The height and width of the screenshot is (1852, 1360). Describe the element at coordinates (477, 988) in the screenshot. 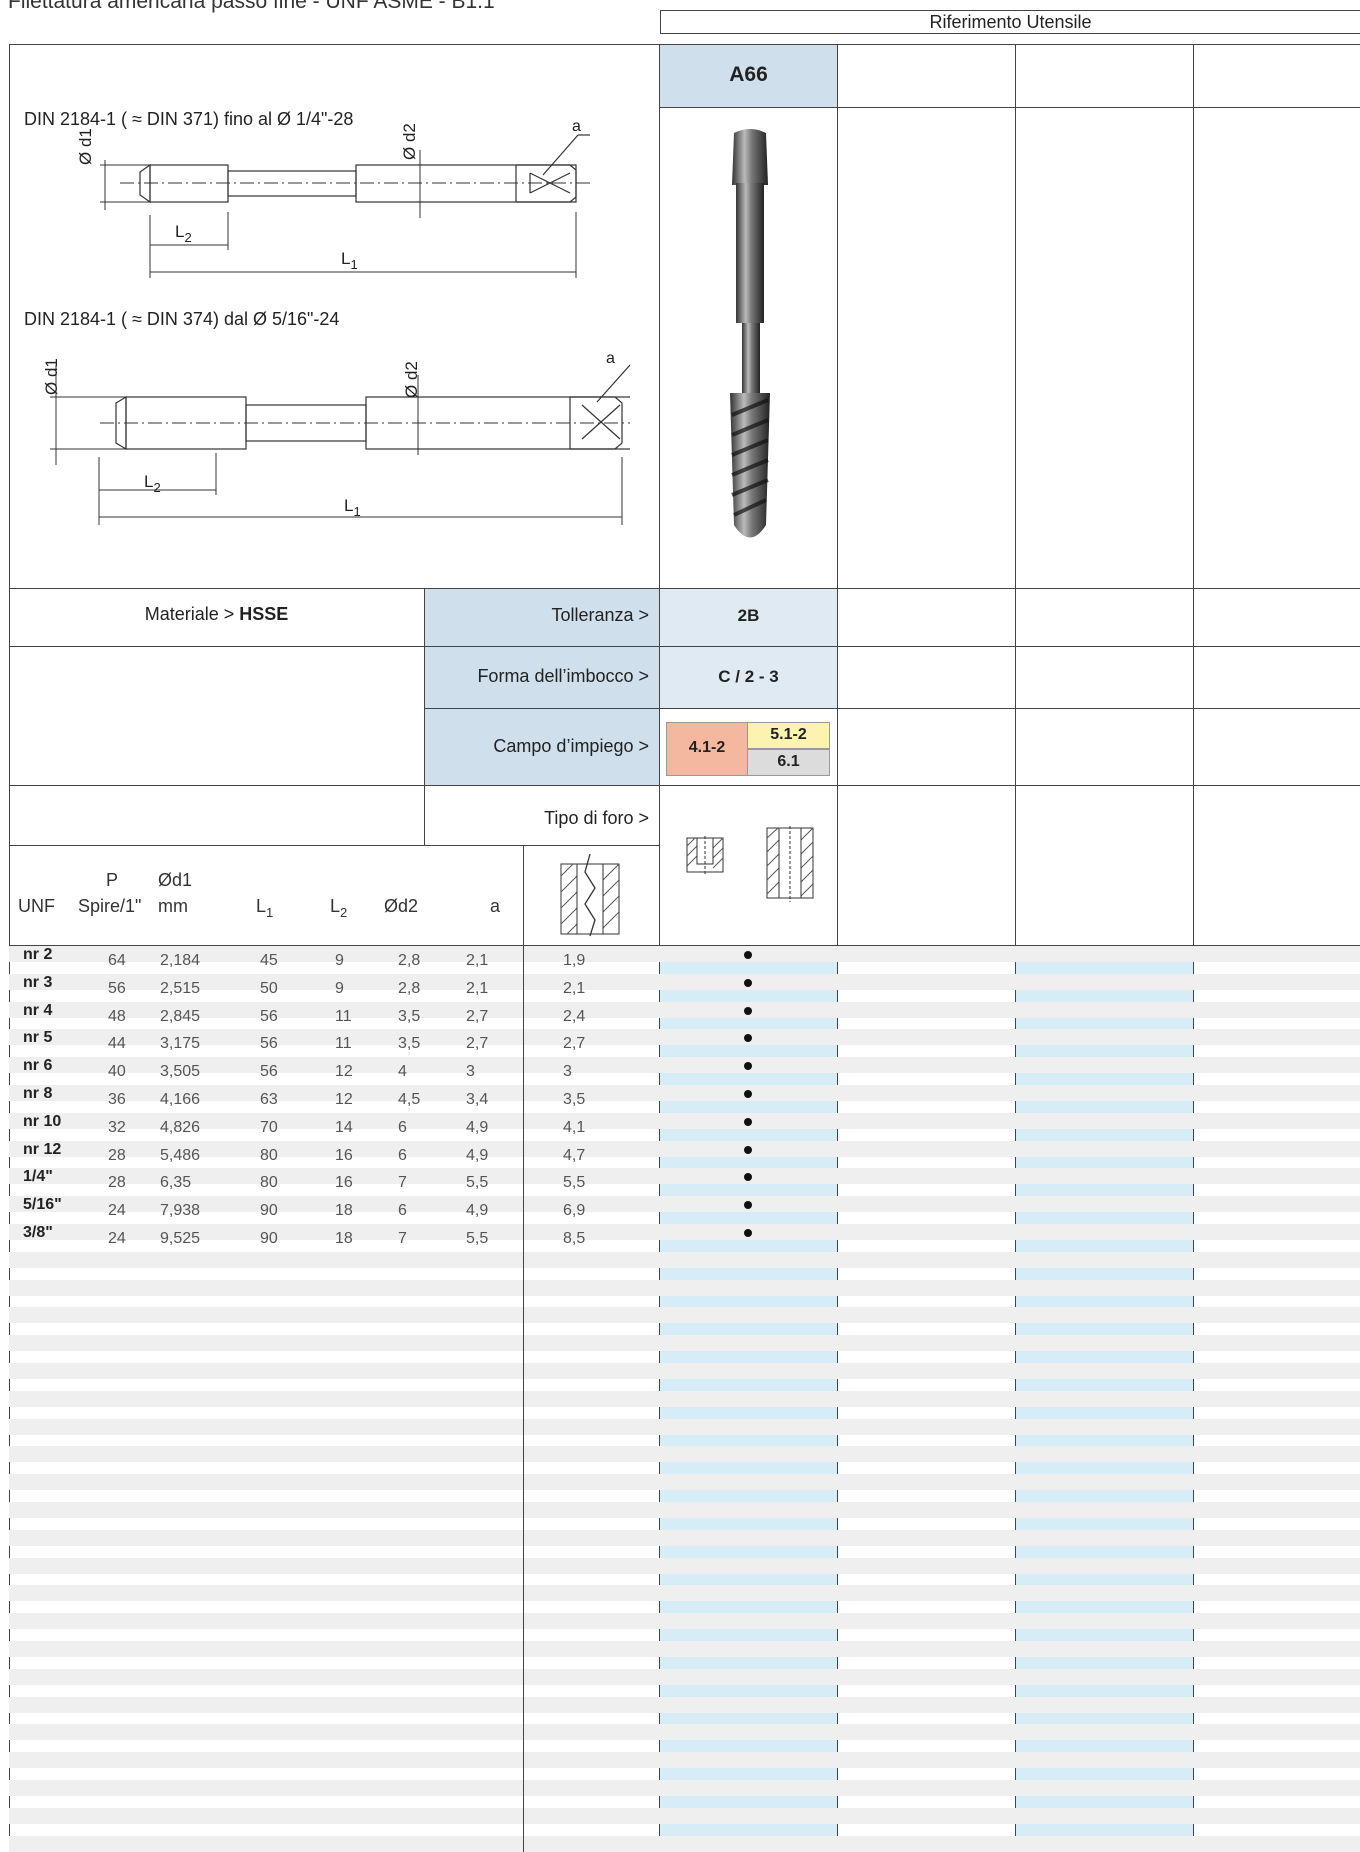

I see `table-cell-a: 2,1` at that location.